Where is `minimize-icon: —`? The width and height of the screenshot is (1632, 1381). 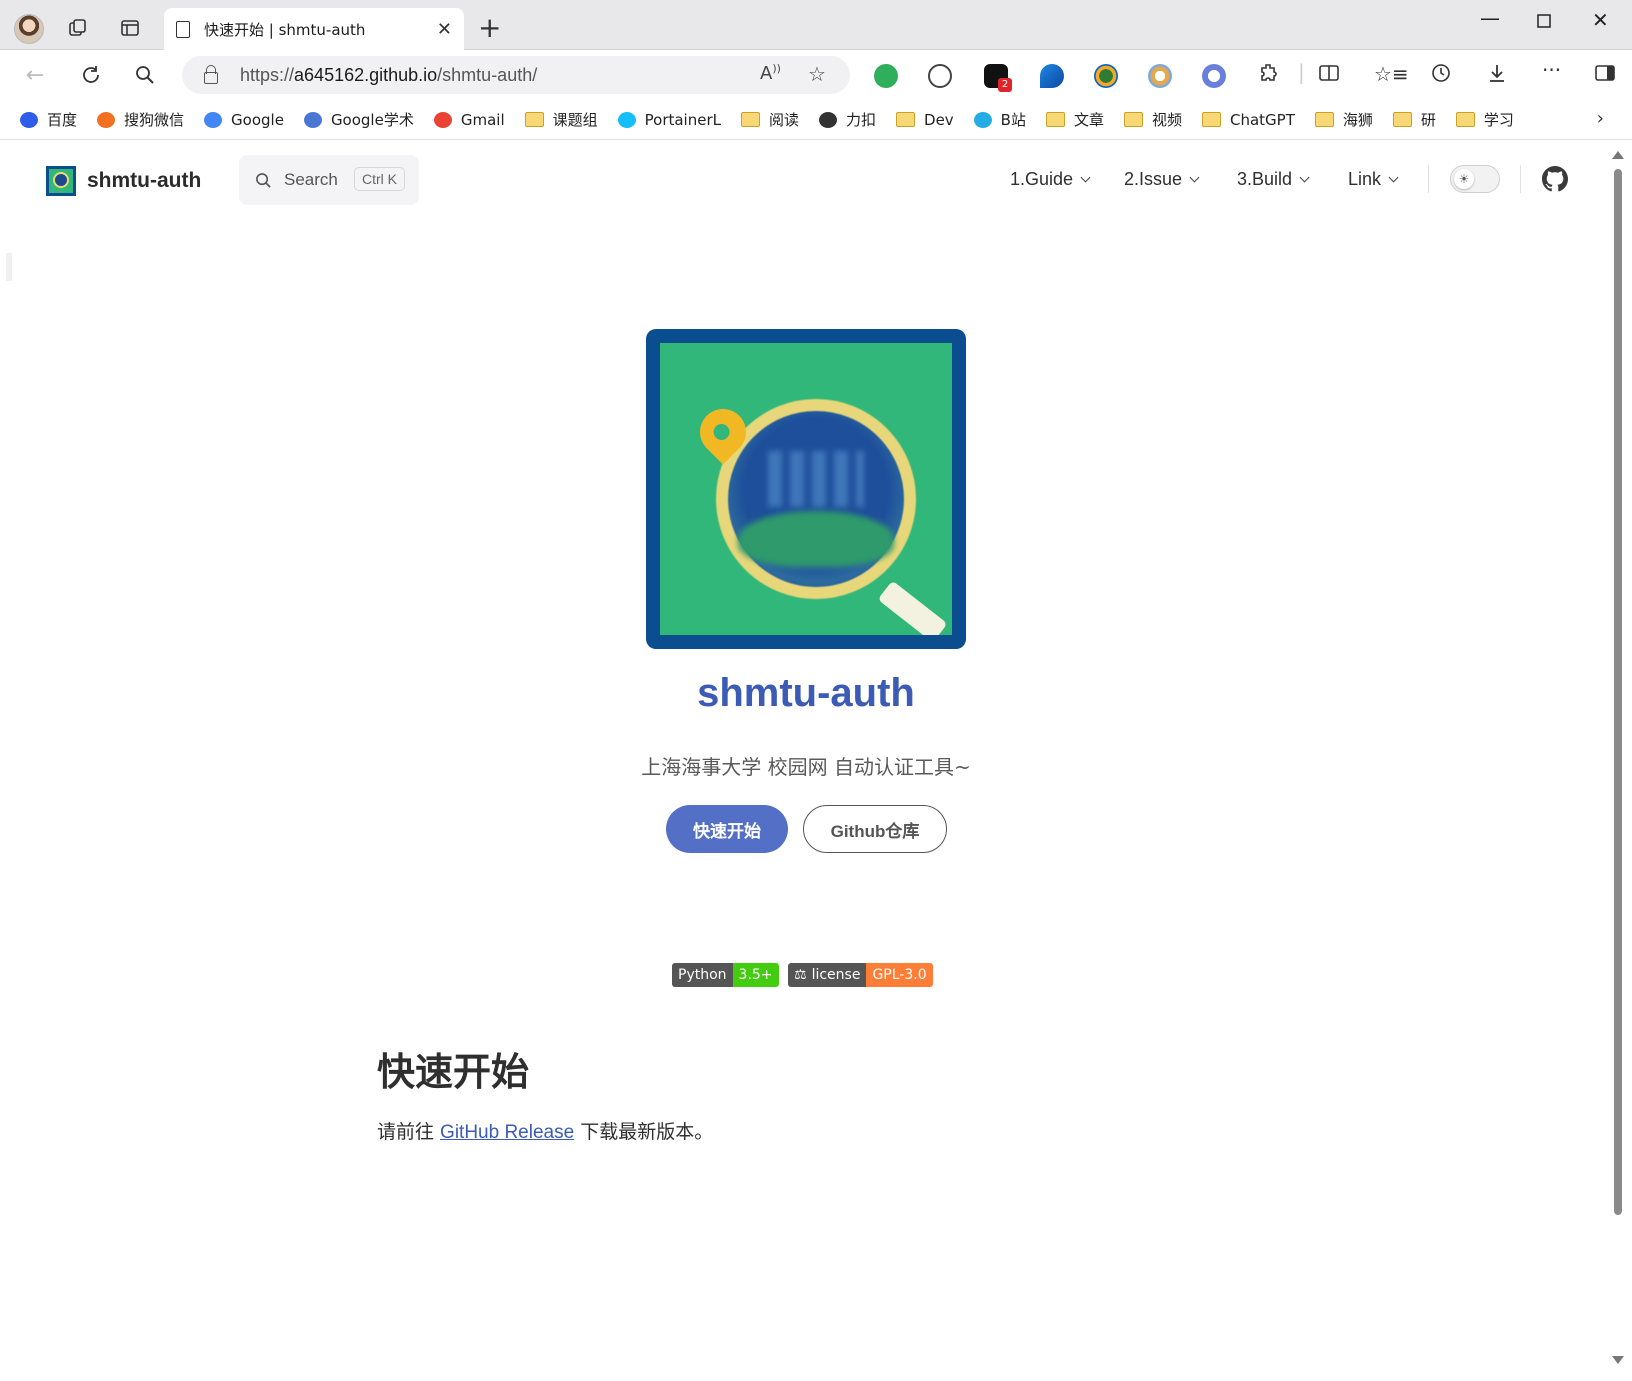
minimize-icon: — is located at coordinates (1490, 18).